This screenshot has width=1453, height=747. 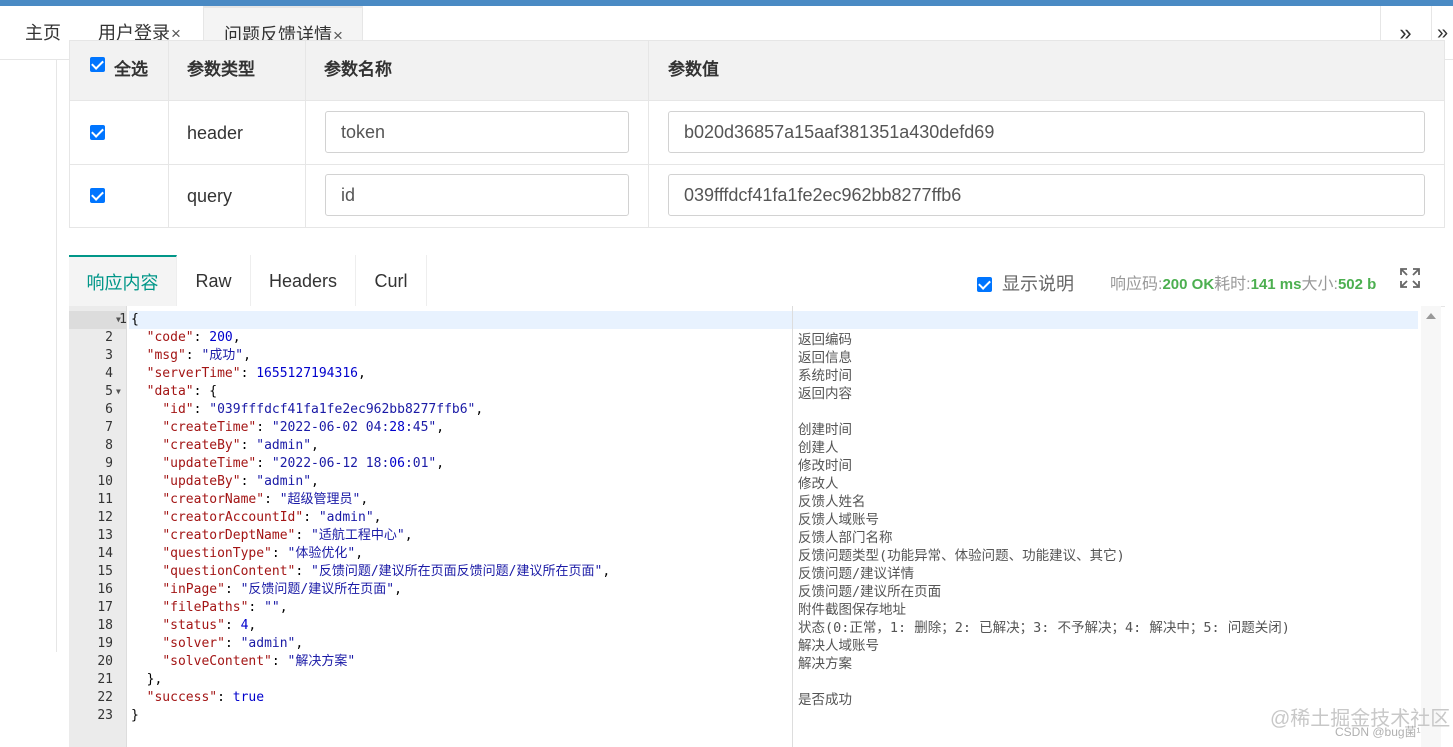 What do you see at coordinates (1378, 732) in the screenshot?
I see `watermark-csdn: CSDN @bug菌¹` at bounding box center [1378, 732].